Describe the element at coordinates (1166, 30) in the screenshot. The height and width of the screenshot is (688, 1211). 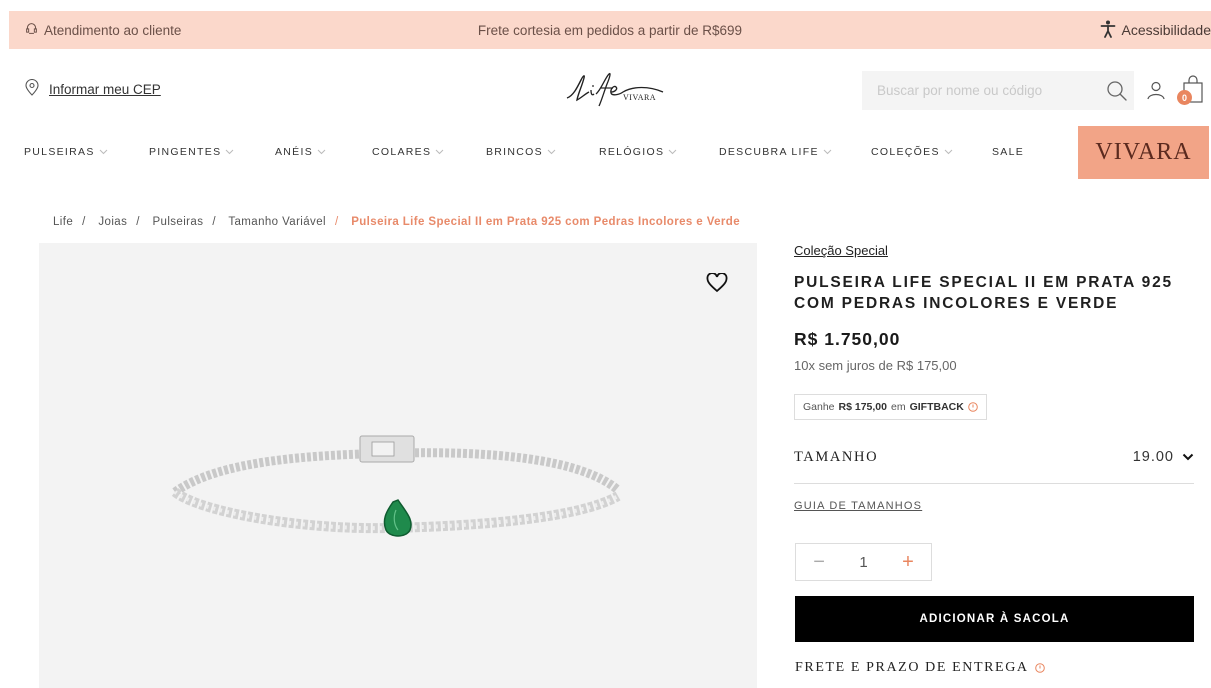
I see `accessibility-label: Acessibilidade` at that location.